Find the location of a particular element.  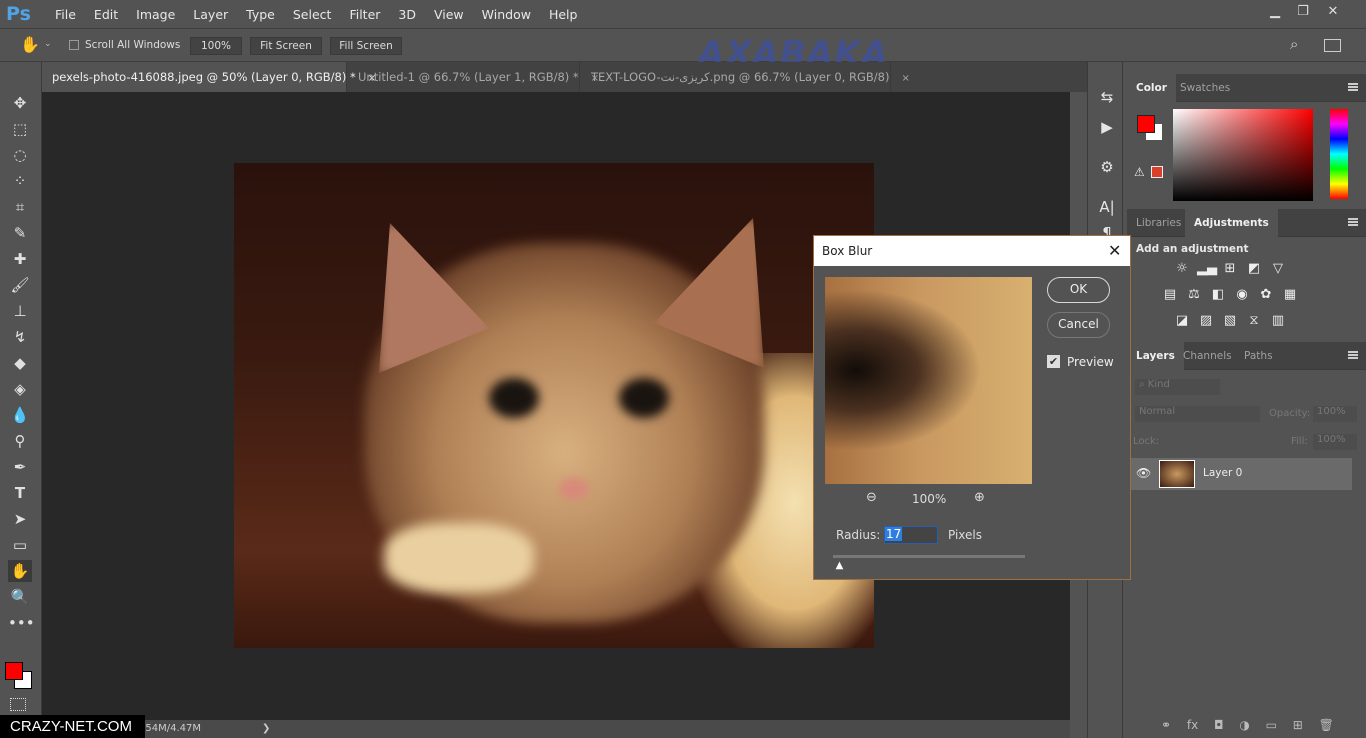

brush-tool-icon: 🖌 is located at coordinates (20, 285).